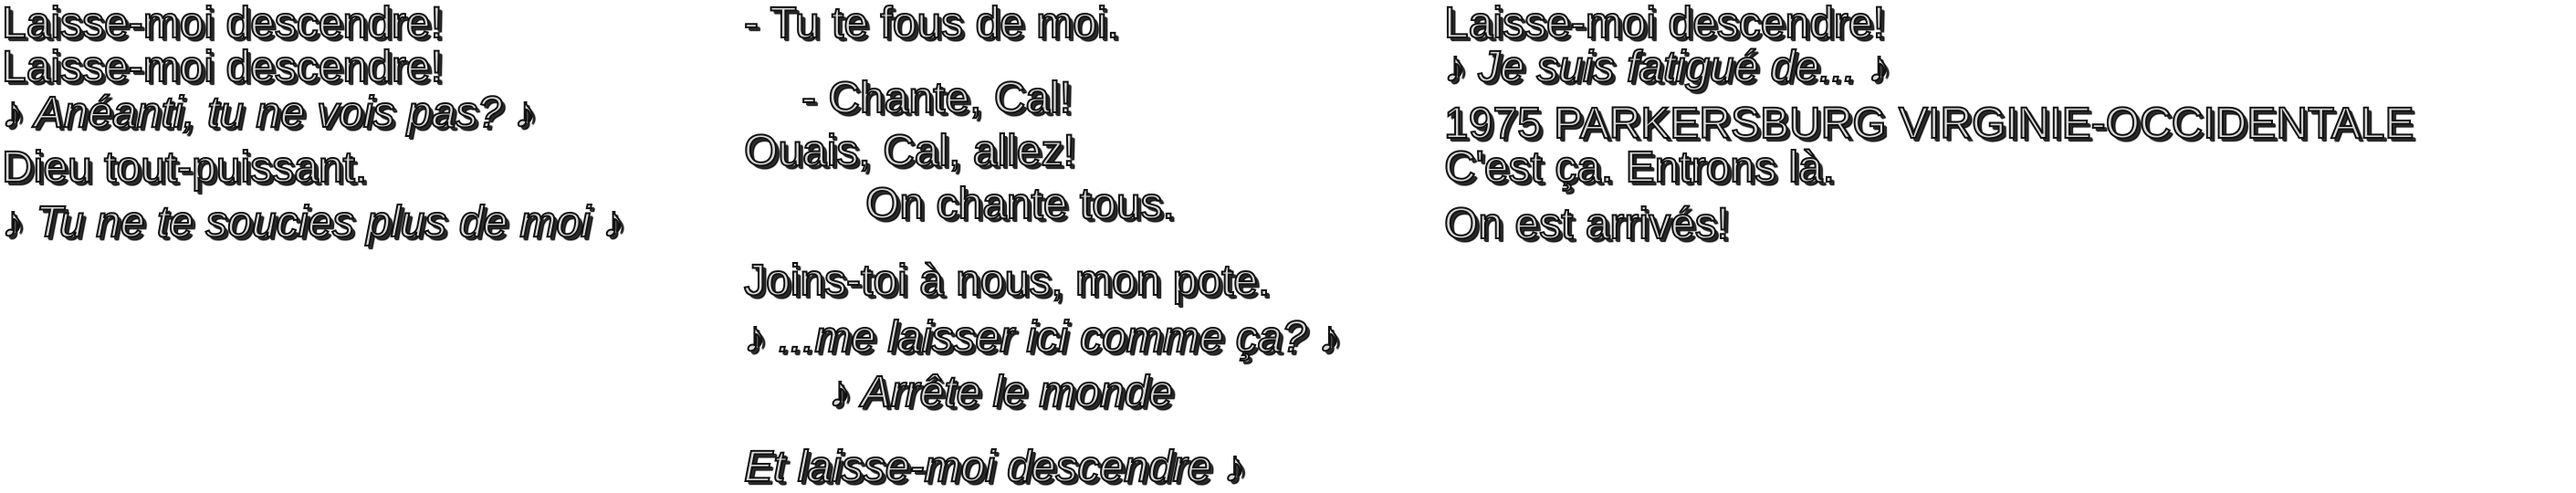 This screenshot has height=493, width=2576. What do you see at coordinates (1042, 337) in the screenshot?
I see `subtitle-line-song: ♪ ...me laisser ici comme ça? ♪` at bounding box center [1042, 337].